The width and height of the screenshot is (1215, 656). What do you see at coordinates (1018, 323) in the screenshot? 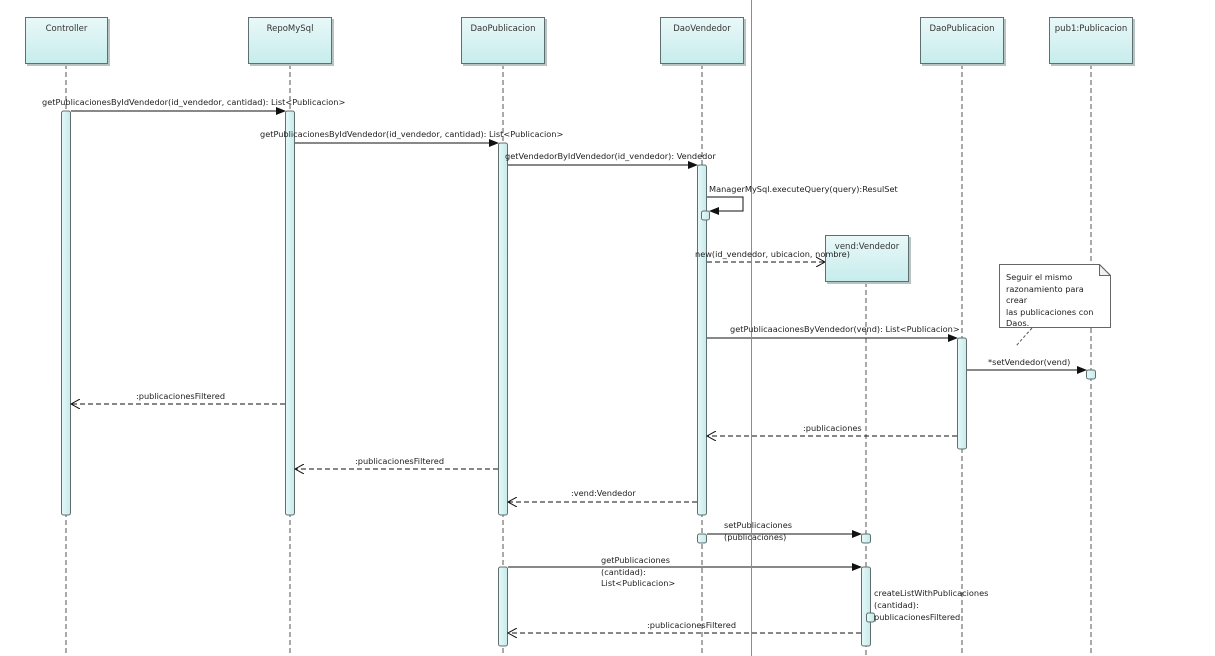
I see `note-line-4: Daos.` at bounding box center [1018, 323].